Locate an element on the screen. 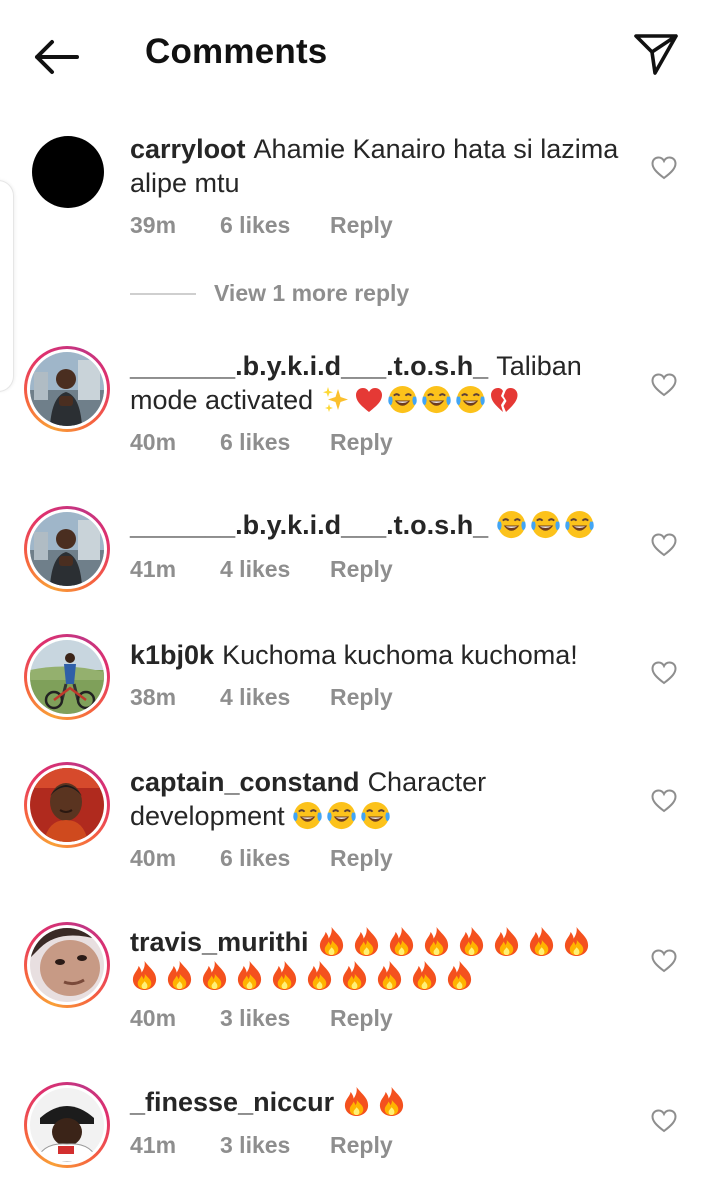  share-button is located at coordinates (656, 54).